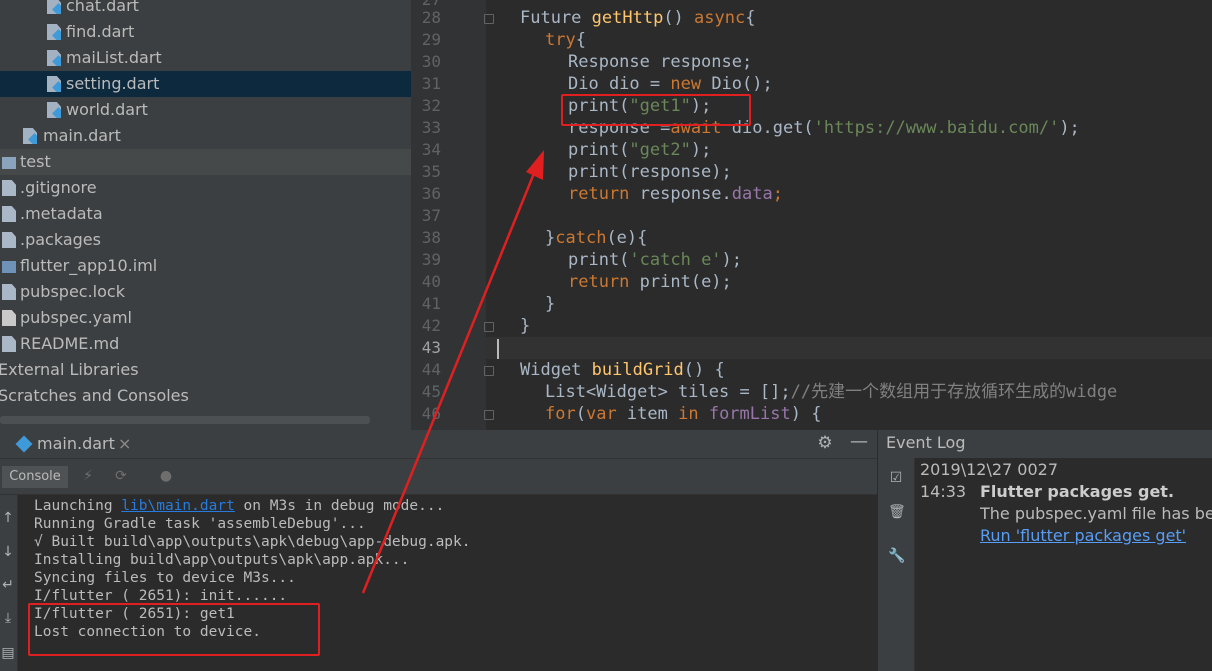 This screenshot has width=1212, height=671. I want to click on close-icon: ×, so click(124, 444).